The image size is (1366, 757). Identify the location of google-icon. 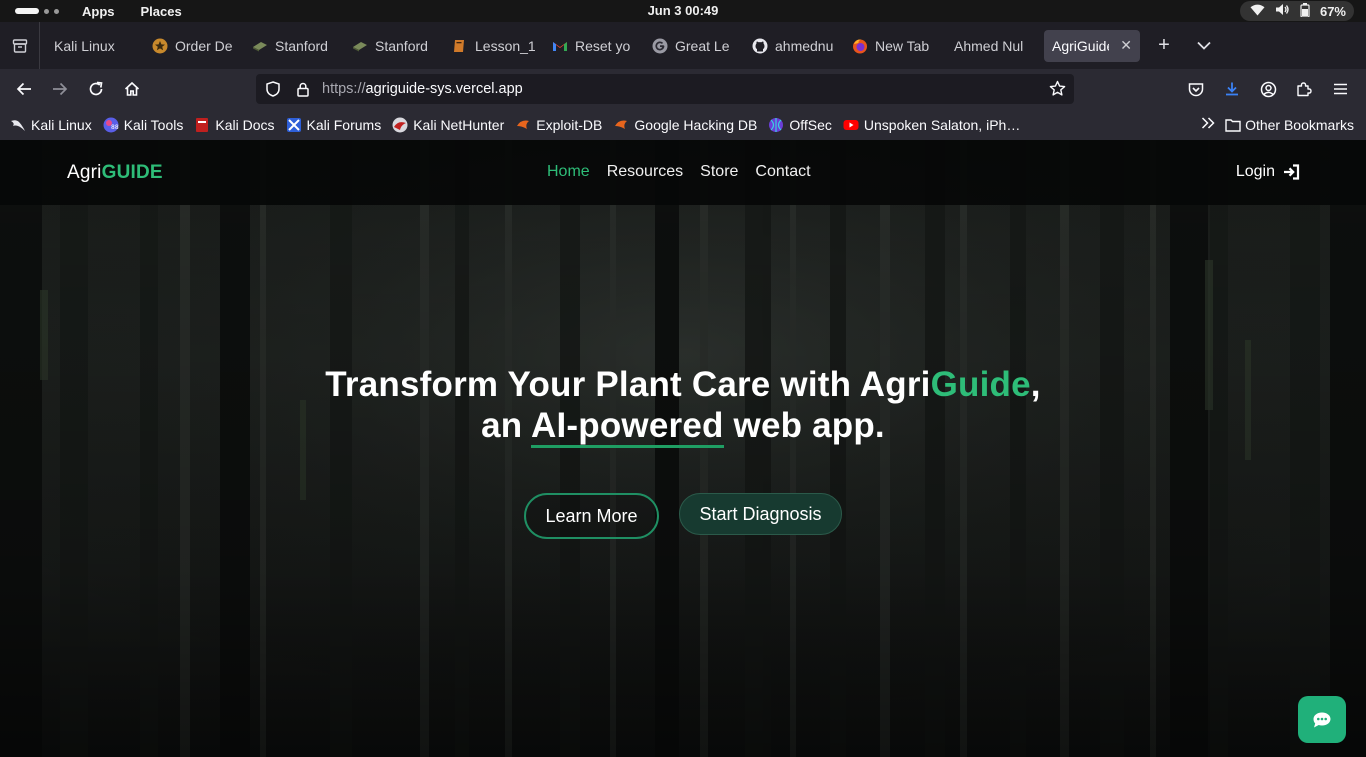
(660, 45).